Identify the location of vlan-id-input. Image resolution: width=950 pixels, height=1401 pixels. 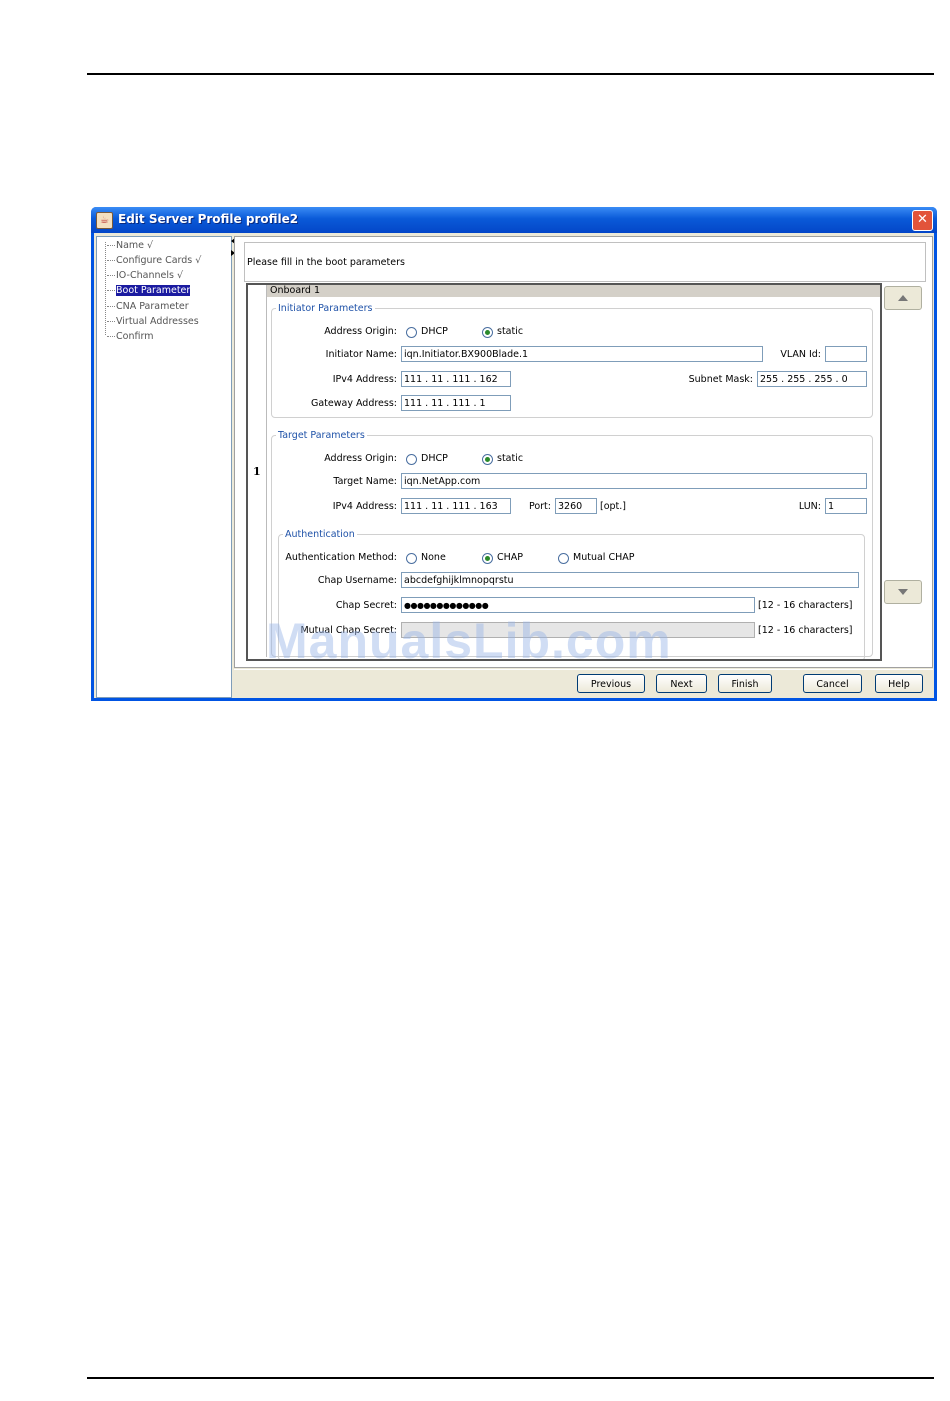
(846, 354).